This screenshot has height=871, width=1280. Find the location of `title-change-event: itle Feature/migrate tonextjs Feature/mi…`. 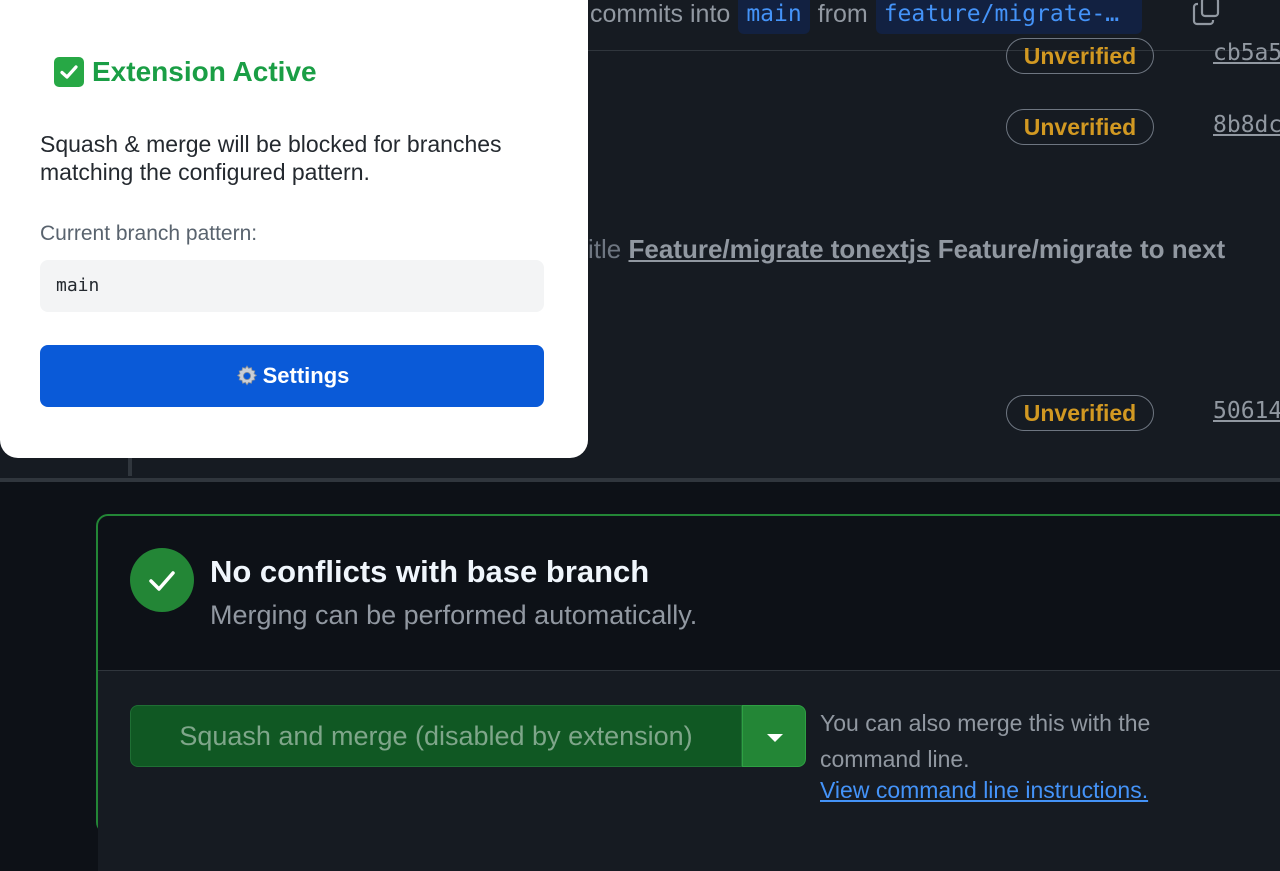

title-change-event: itle Feature/migrate tonextjs Feature/mi… is located at coordinates (906, 249).